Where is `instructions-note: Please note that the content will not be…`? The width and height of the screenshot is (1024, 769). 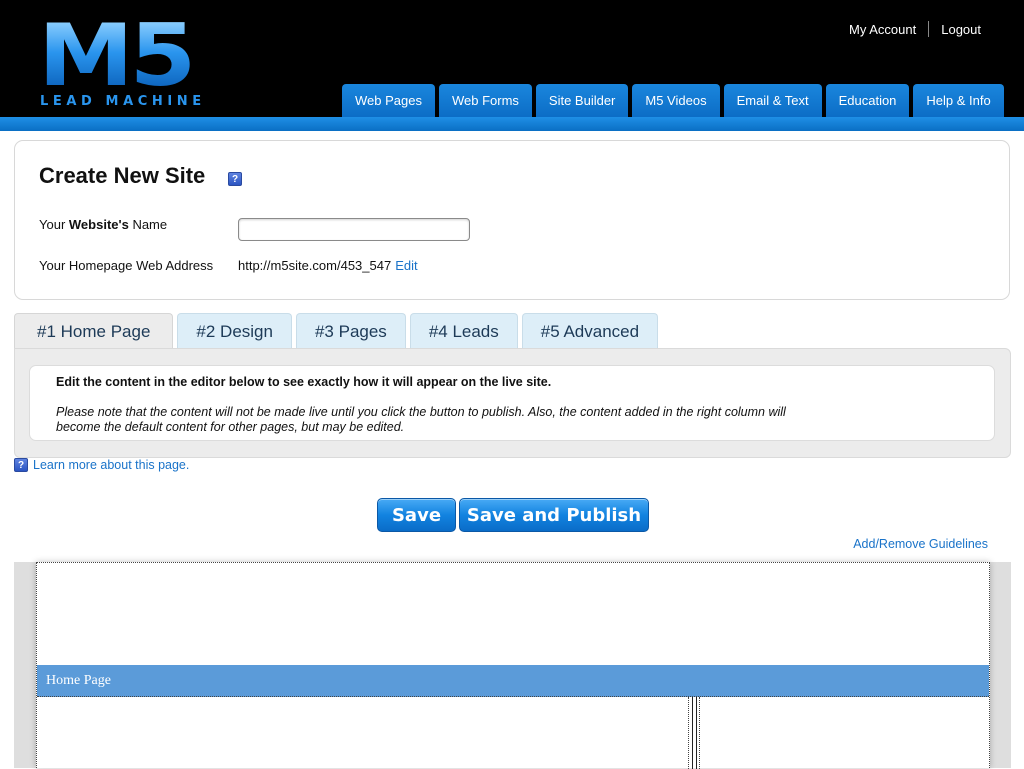 instructions-note: Please note that the content will not be… is located at coordinates (421, 419).